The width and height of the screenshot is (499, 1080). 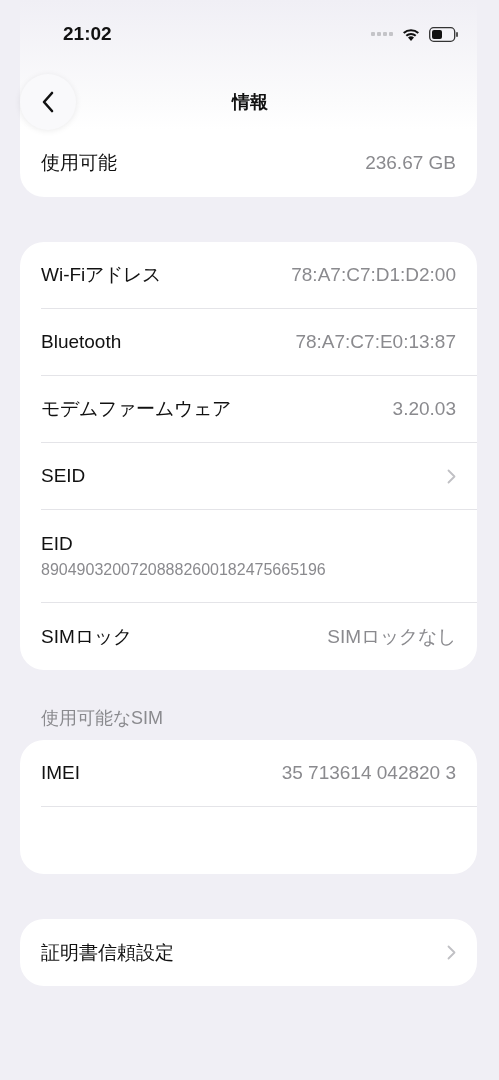 What do you see at coordinates (136, 409) in the screenshot?
I see `row-label: モデムファームウェア` at bounding box center [136, 409].